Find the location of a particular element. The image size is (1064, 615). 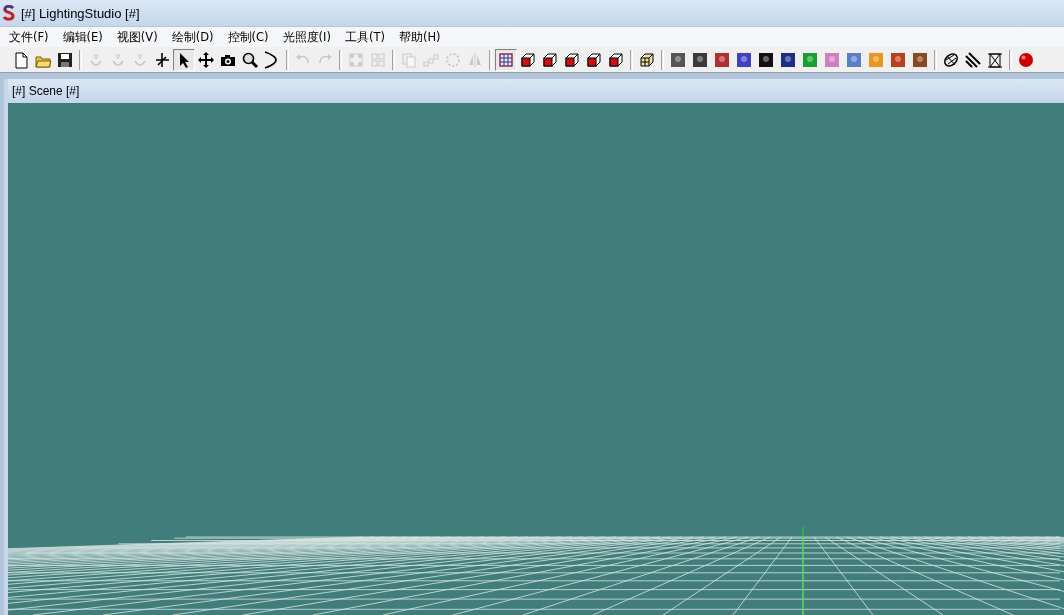

mirror-icon is located at coordinates (475, 59).